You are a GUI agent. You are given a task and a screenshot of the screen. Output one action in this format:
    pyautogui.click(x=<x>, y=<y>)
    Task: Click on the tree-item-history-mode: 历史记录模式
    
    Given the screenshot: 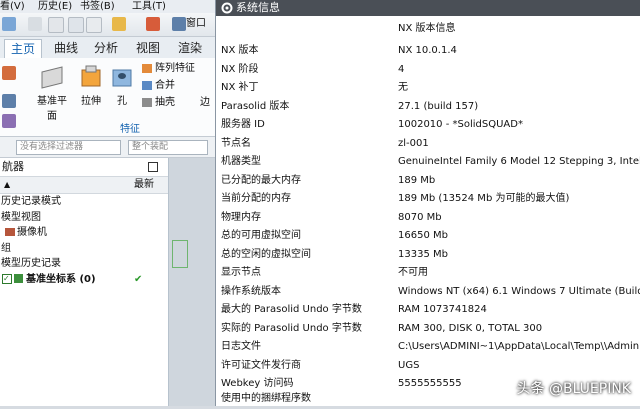 What is the action you would take?
    pyautogui.click(x=84, y=202)
    